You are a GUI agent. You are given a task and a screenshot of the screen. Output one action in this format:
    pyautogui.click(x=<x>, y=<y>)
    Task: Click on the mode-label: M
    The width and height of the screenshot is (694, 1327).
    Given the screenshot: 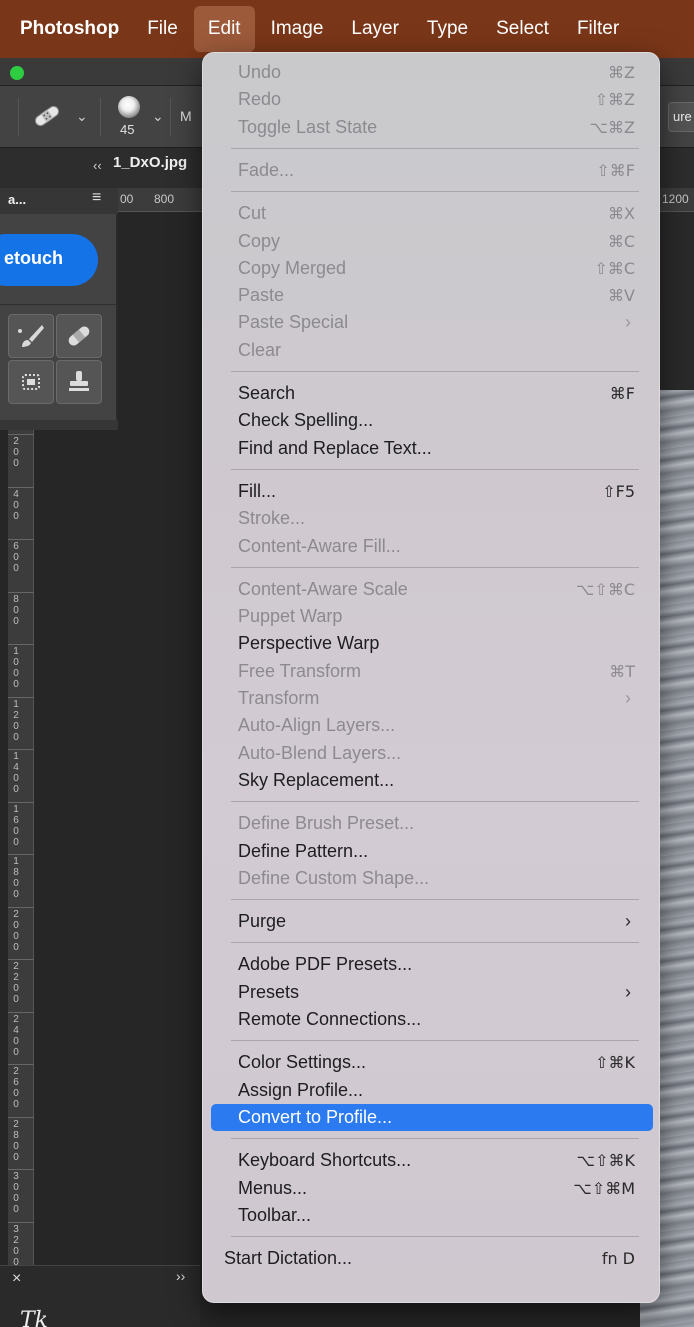 What is the action you would take?
    pyautogui.click(x=186, y=116)
    